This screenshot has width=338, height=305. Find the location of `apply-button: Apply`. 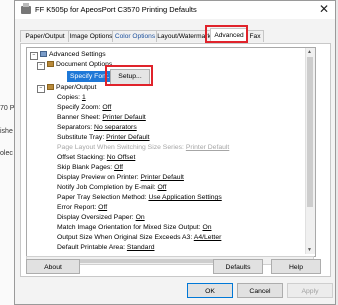

apply-button: Apply is located at coordinates (310, 290).